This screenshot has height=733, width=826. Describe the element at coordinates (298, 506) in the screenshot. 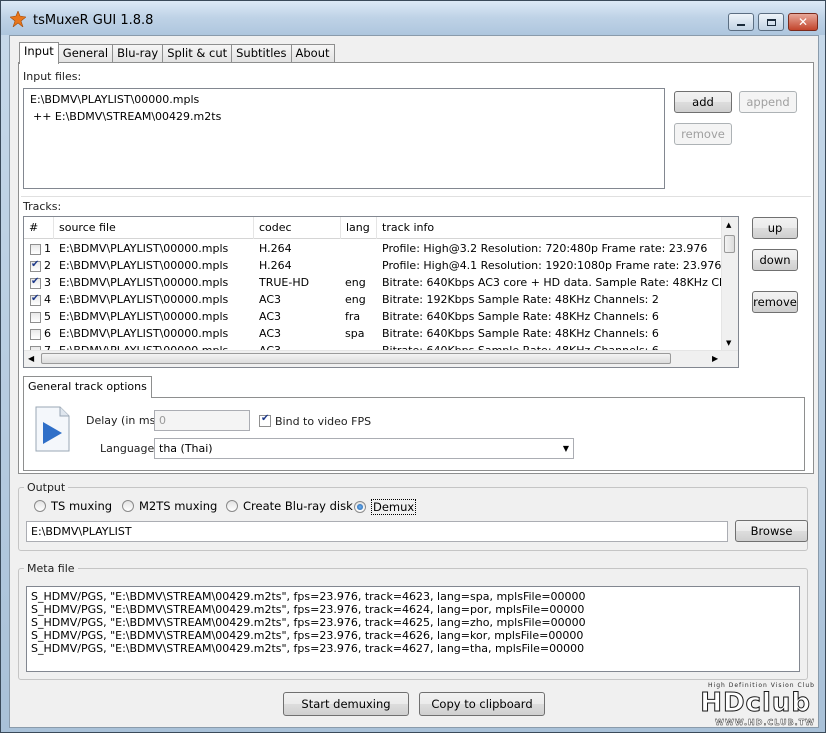

I see `radio-label: Create Blu-ray disk` at that location.